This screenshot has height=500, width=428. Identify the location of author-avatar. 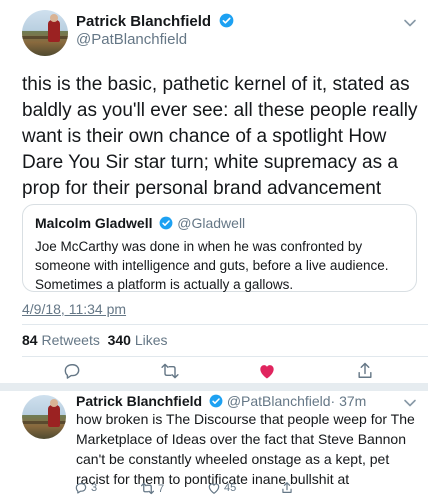
(45, 33).